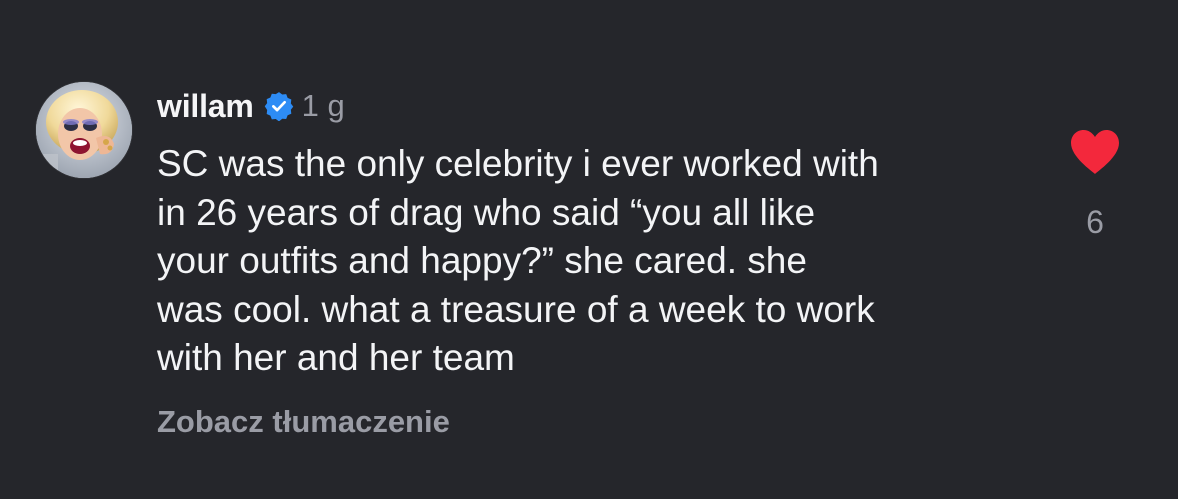 The width and height of the screenshot is (1178, 499). I want to click on comment-text-line: with her and her team, so click(336, 357).